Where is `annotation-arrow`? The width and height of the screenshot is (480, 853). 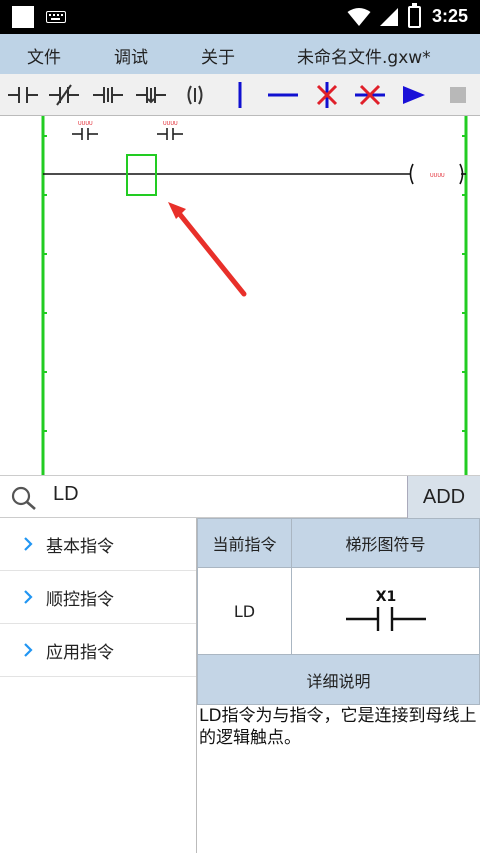 annotation-arrow is located at coordinates (207, 249).